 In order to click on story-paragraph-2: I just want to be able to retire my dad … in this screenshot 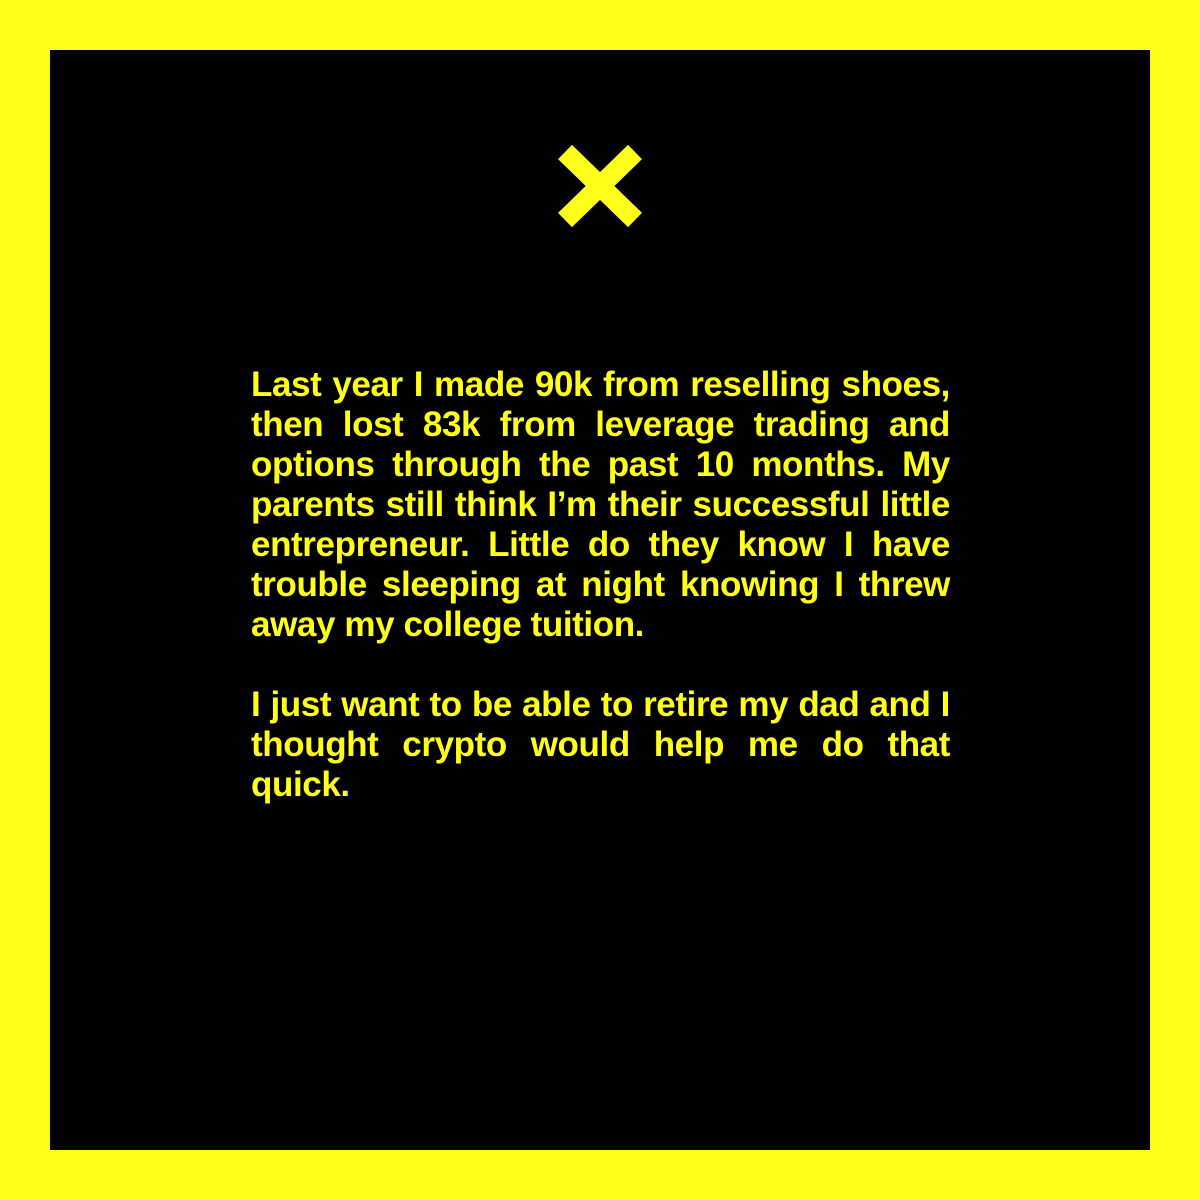, I will do `click(600, 744)`.